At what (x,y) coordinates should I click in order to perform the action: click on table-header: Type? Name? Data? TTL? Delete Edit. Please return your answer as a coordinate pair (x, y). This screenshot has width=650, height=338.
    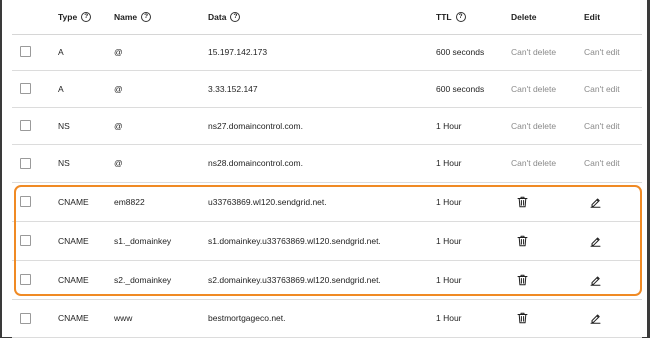
    Looking at the image, I should click on (327, 17).